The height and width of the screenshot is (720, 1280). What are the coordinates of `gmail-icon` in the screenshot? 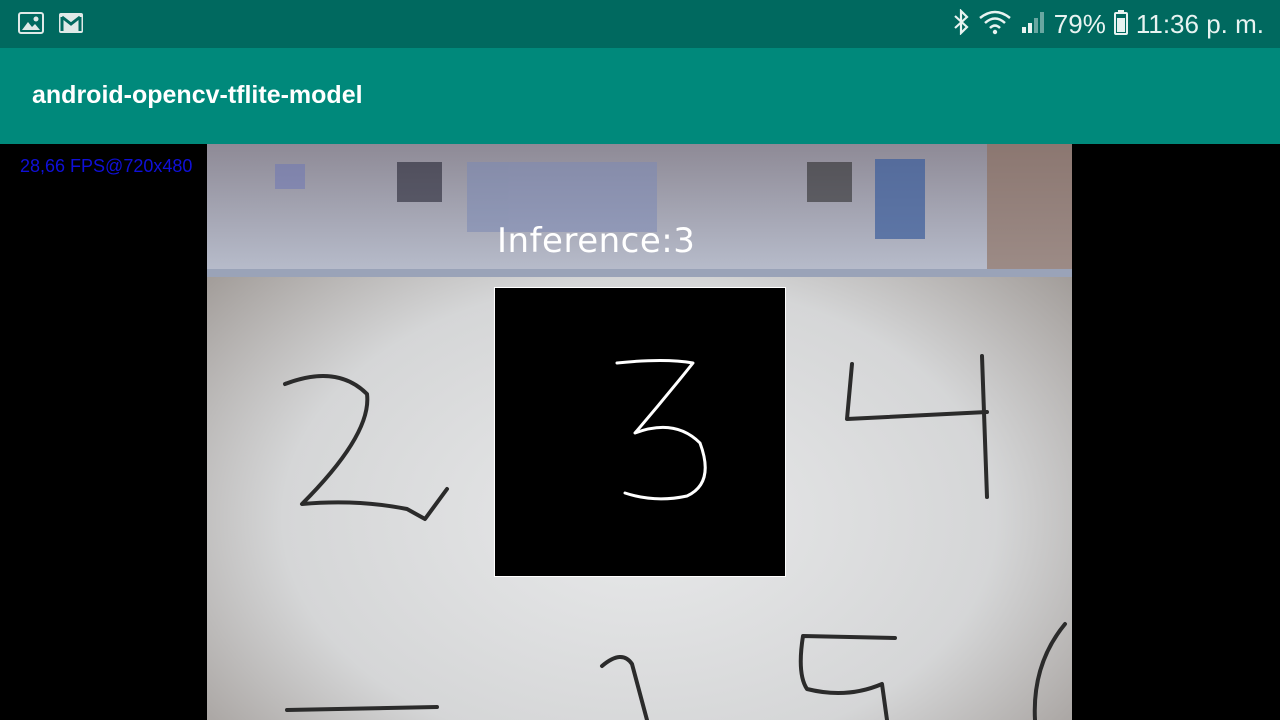 It's located at (71, 25).